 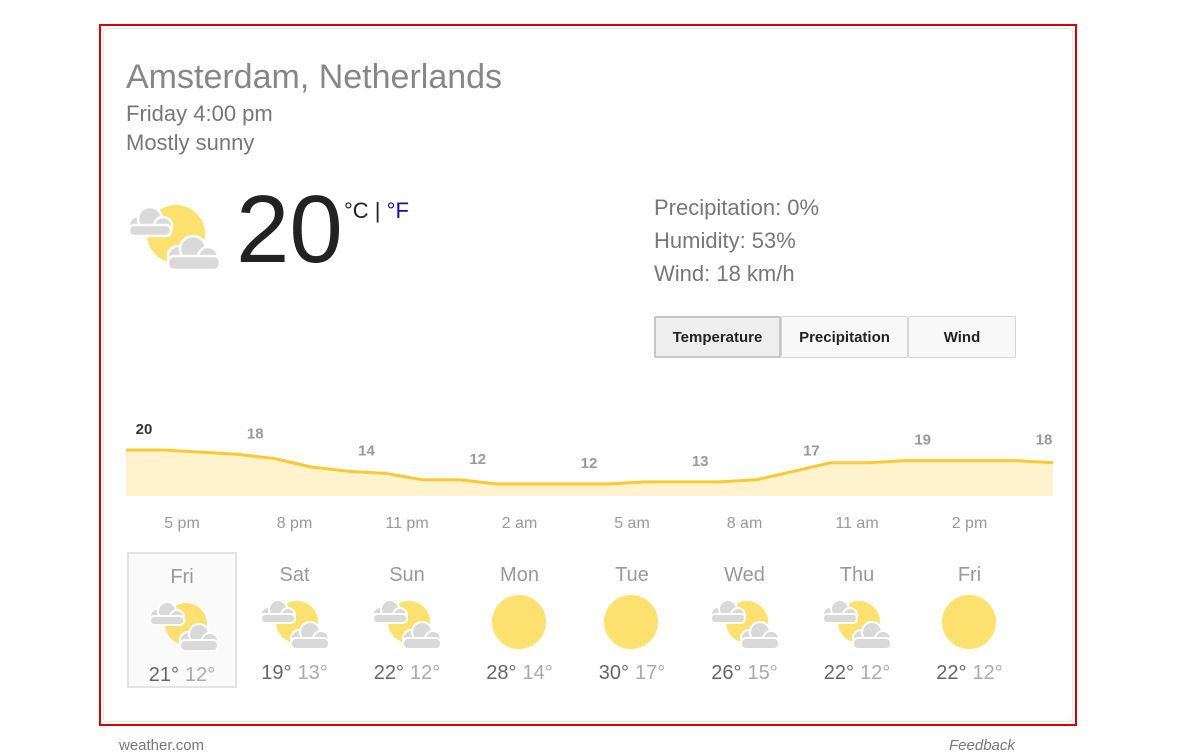 I want to click on forecast-day-tue: Tue 30° 17°, so click(x=632, y=620).